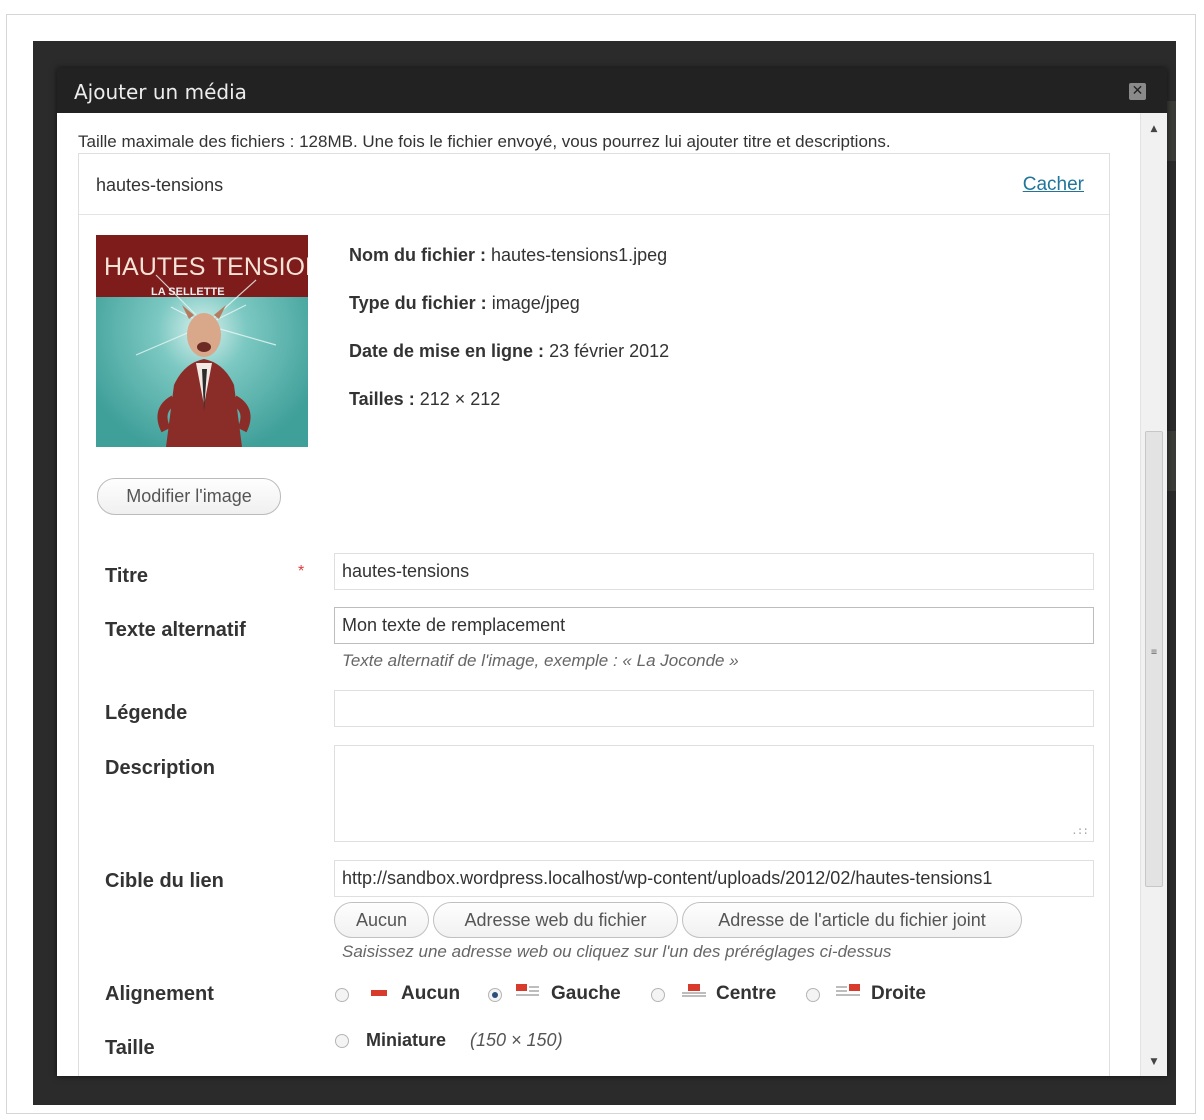 The image size is (1204, 1120). I want to click on file-type-label: Type du fichier :, so click(418, 303).